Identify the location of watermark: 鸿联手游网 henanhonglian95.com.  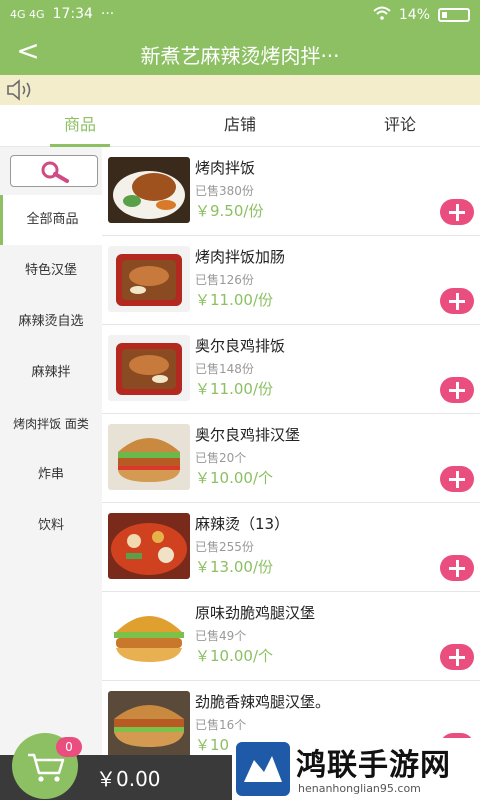
(356, 769).